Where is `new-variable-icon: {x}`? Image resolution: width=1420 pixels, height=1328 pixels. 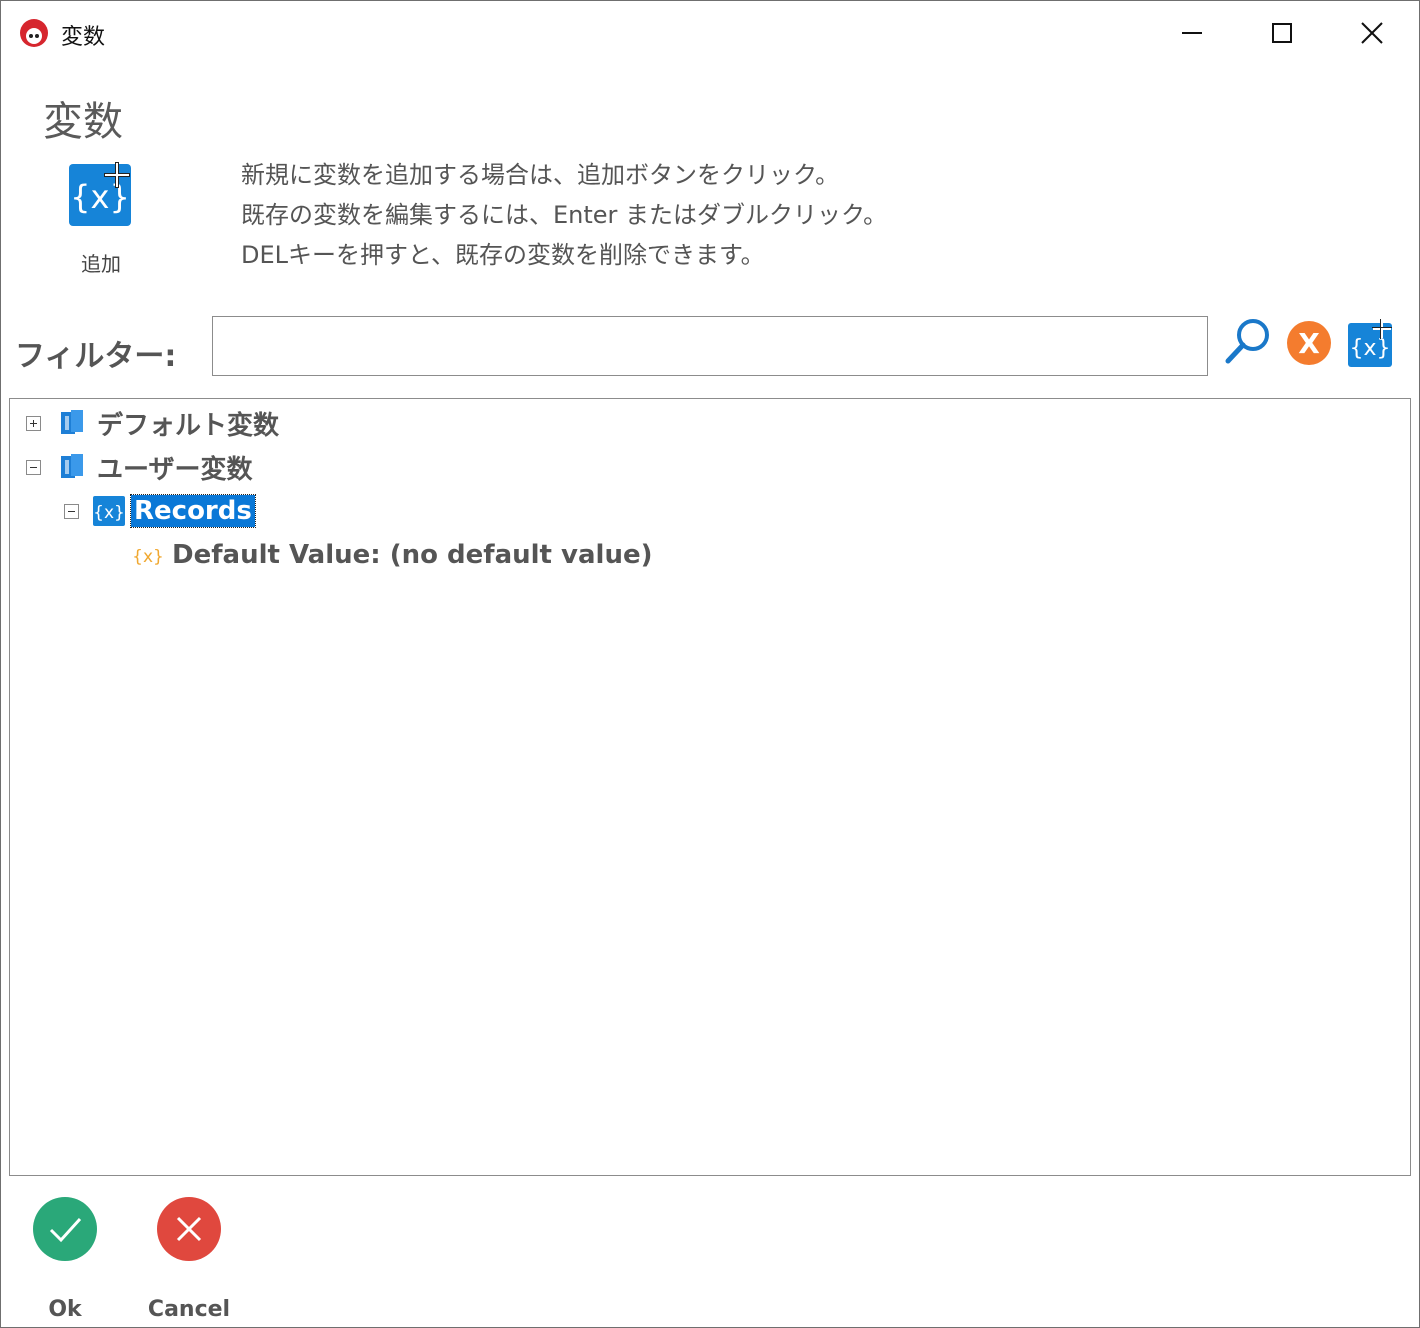
new-variable-icon: {x} is located at coordinates (1370, 343).